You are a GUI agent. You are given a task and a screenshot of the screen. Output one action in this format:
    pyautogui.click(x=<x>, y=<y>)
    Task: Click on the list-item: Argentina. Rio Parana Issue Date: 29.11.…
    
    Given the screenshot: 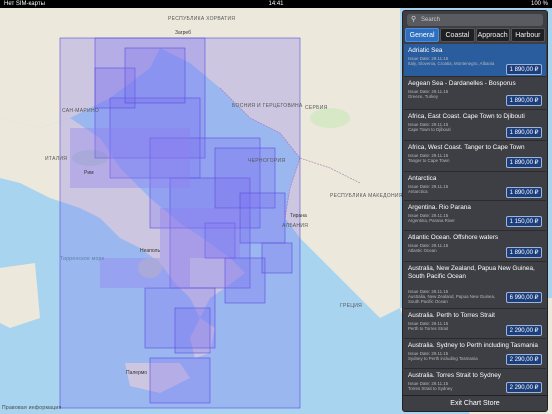 What is the action you would take?
    pyautogui.click(x=475, y=216)
    